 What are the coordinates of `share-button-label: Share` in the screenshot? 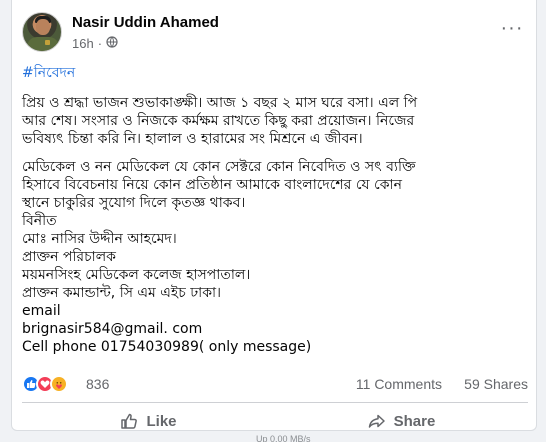 It's located at (414, 421).